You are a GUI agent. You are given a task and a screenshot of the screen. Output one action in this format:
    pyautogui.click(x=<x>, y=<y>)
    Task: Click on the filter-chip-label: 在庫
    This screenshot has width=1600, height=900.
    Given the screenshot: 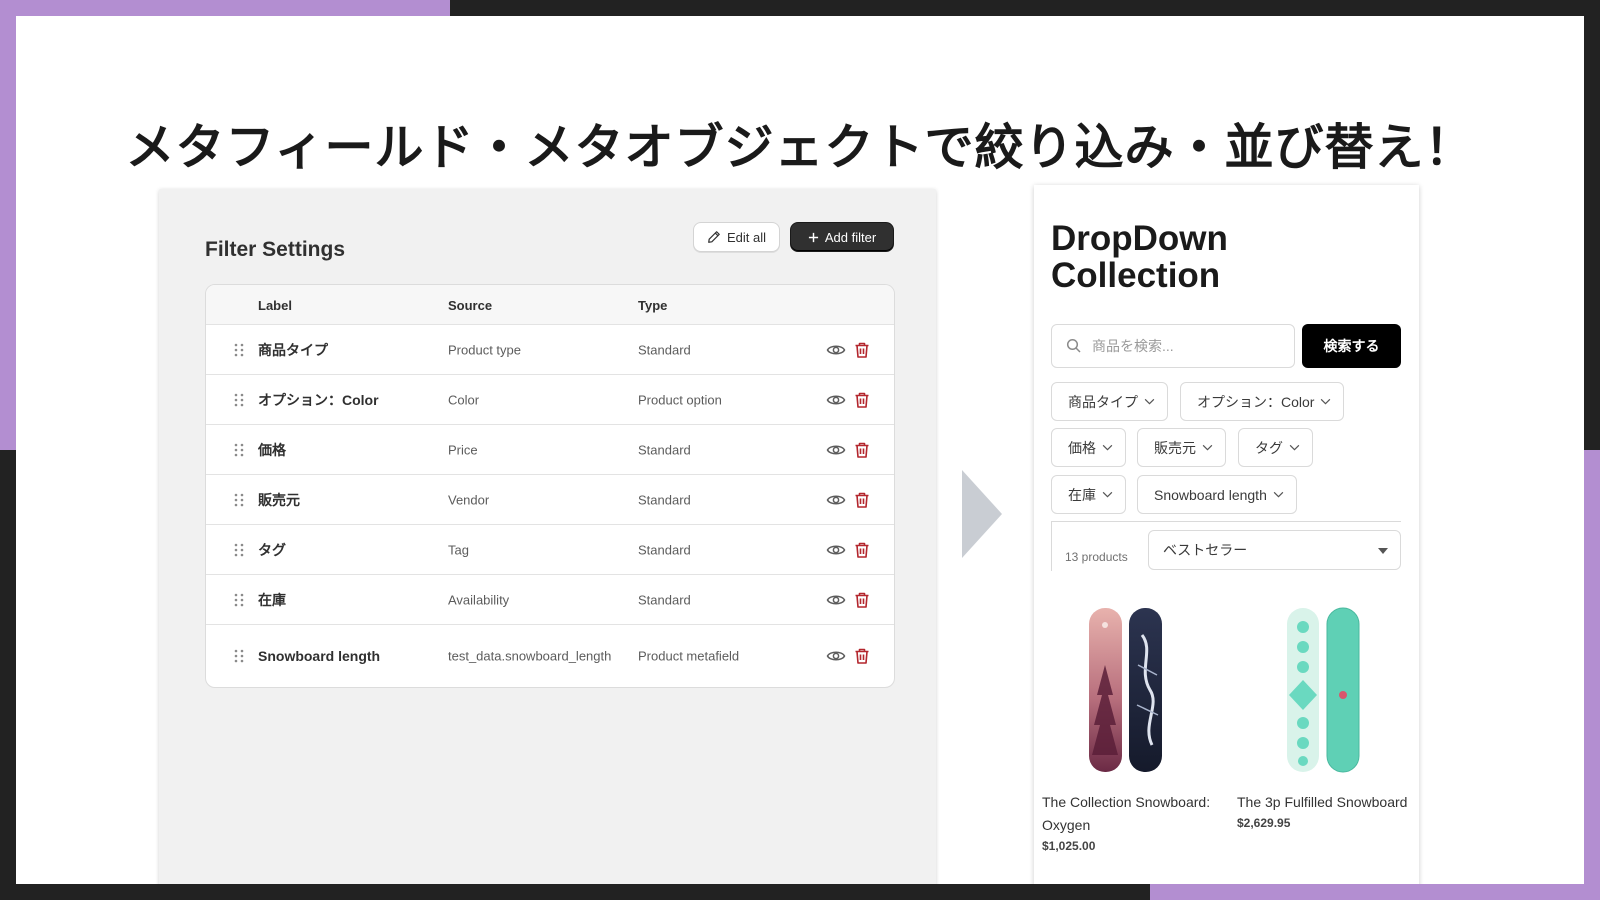 What is the action you would take?
    pyautogui.click(x=1082, y=494)
    